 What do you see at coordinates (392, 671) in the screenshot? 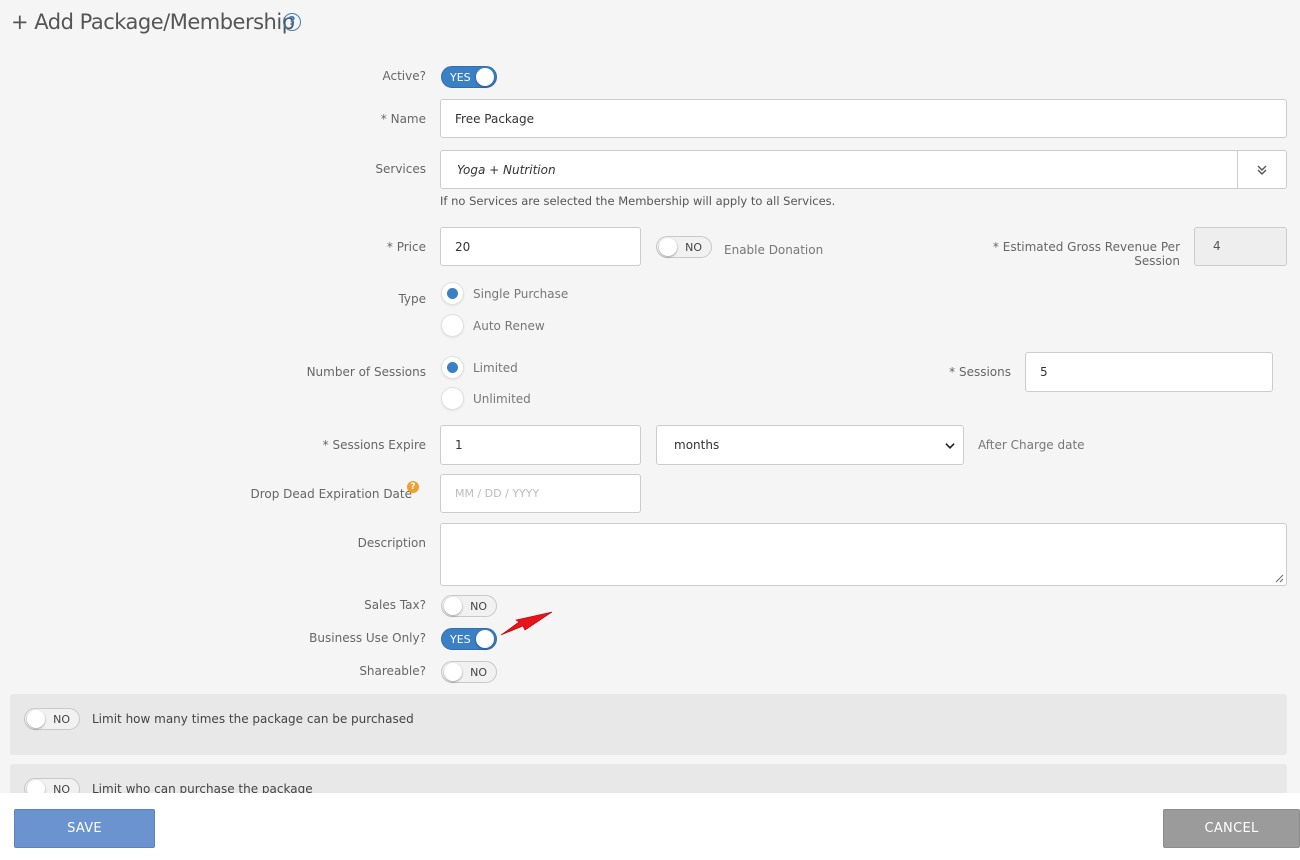
I see `shareable-label: Shareable?` at bounding box center [392, 671].